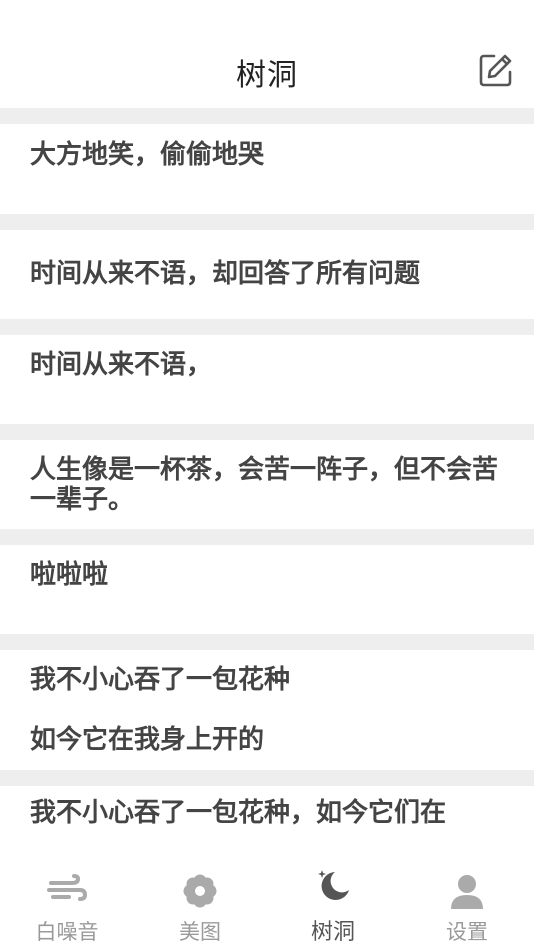 The height and width of the screenshot is (950, 534). Describe the element at coordinates (333, 885) in the screenshot. I see `moon-stars-icon` at that location.